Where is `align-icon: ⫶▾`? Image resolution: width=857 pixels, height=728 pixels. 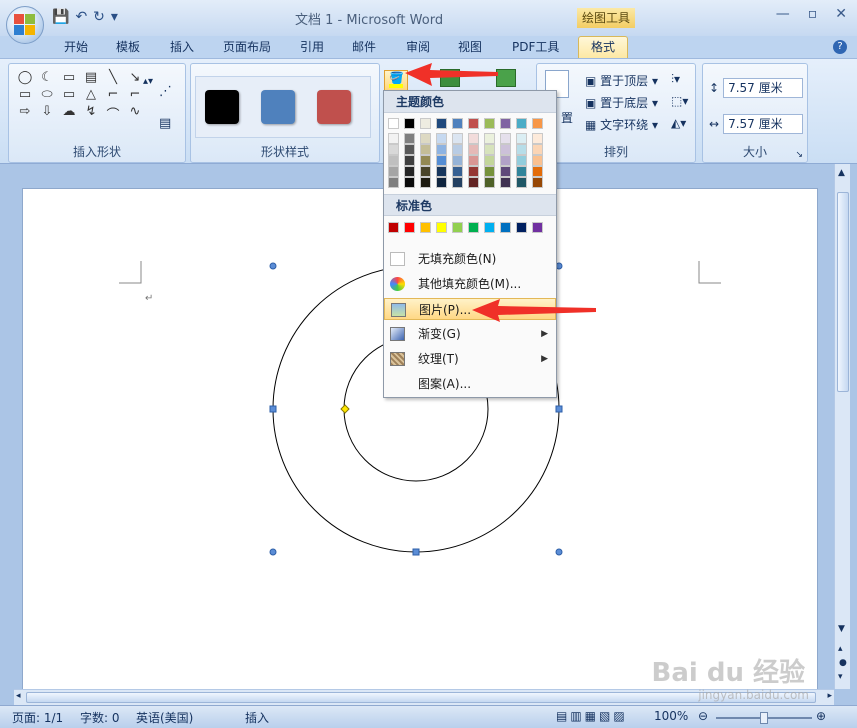 align-icon: ⫶▾ is located at coordinates (675, 79).